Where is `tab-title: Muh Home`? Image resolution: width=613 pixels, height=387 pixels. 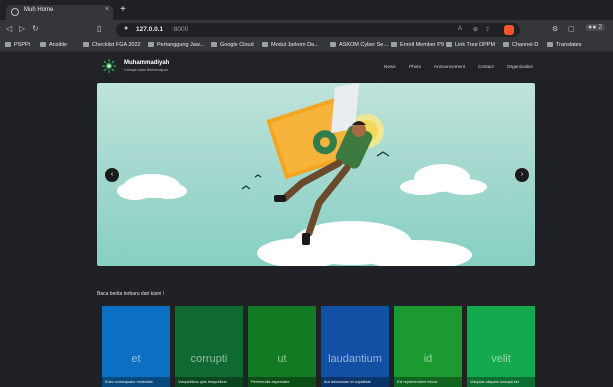
tab-title: Muh Home is located at coordinates (39, 10).